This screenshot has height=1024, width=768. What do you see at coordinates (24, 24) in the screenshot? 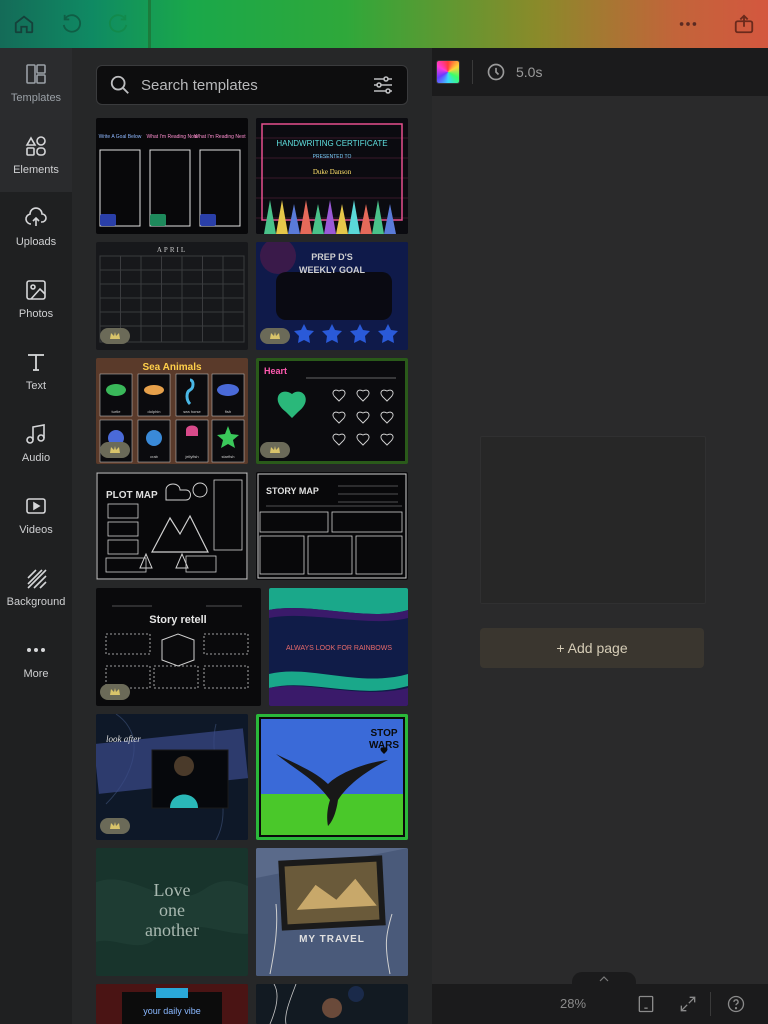
I see `home-icon` at bounding box center [24, 24].